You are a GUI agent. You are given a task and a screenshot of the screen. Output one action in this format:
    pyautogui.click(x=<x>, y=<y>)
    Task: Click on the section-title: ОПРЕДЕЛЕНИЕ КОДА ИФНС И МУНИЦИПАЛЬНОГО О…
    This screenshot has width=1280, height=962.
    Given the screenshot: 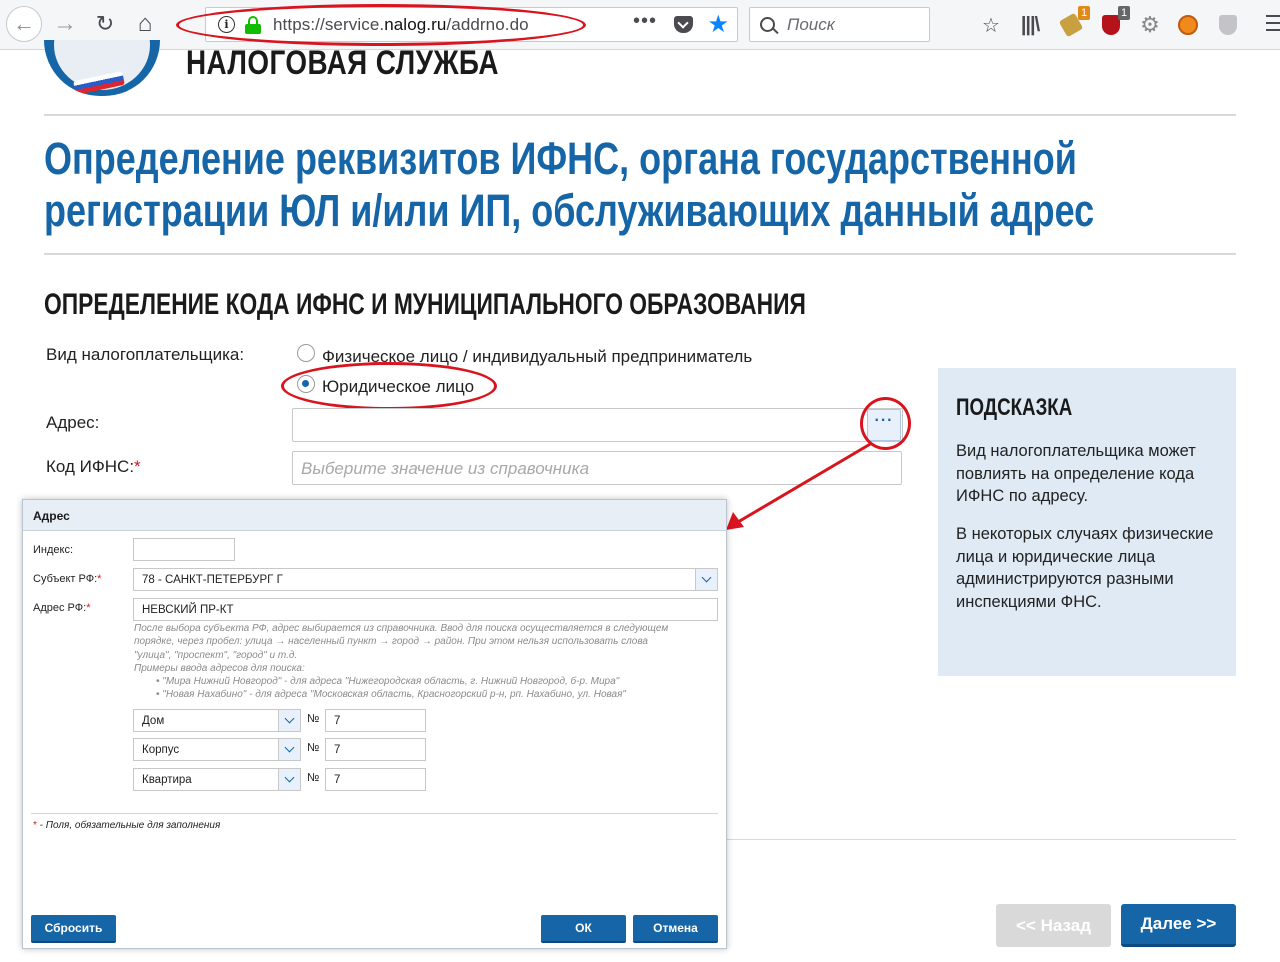 What is the action you would take?
    pyautogui.click(x=425, y=304)
    